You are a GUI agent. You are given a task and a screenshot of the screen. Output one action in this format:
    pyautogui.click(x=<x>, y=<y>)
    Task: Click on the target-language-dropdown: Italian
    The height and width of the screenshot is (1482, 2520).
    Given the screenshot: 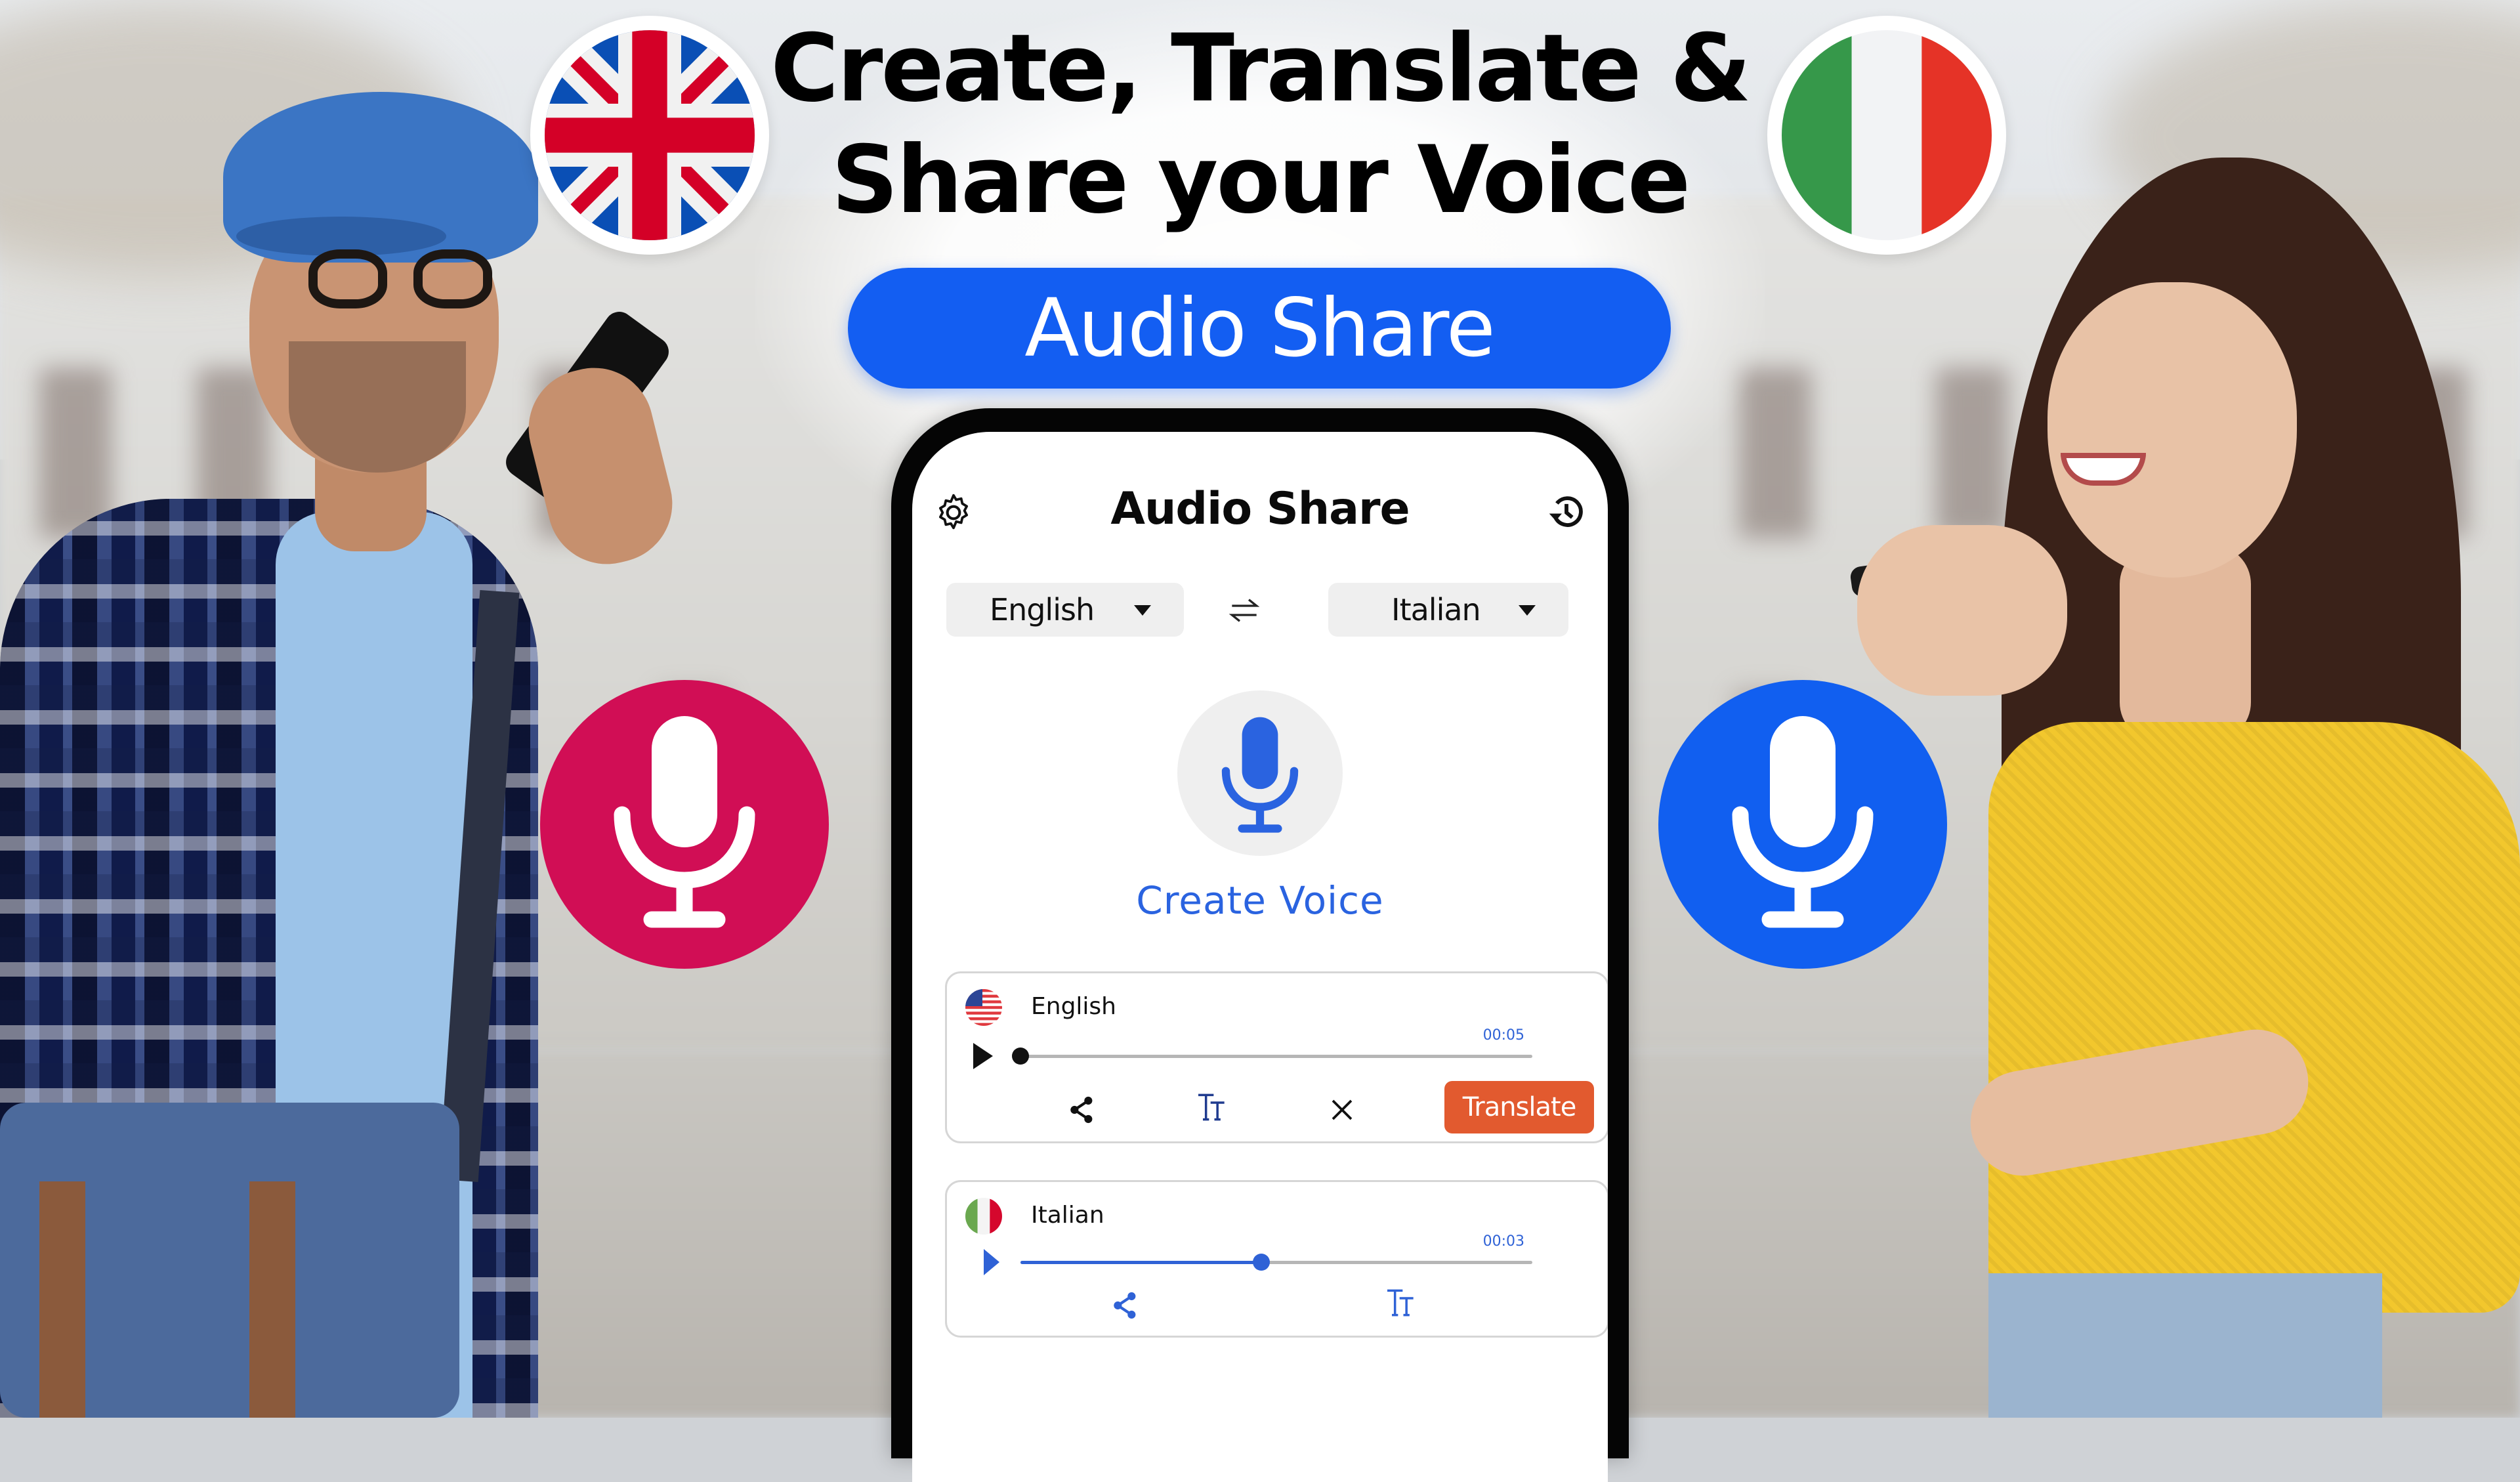 What is the action you would take?
    pyautogui.click(x=1448, y=610)
    